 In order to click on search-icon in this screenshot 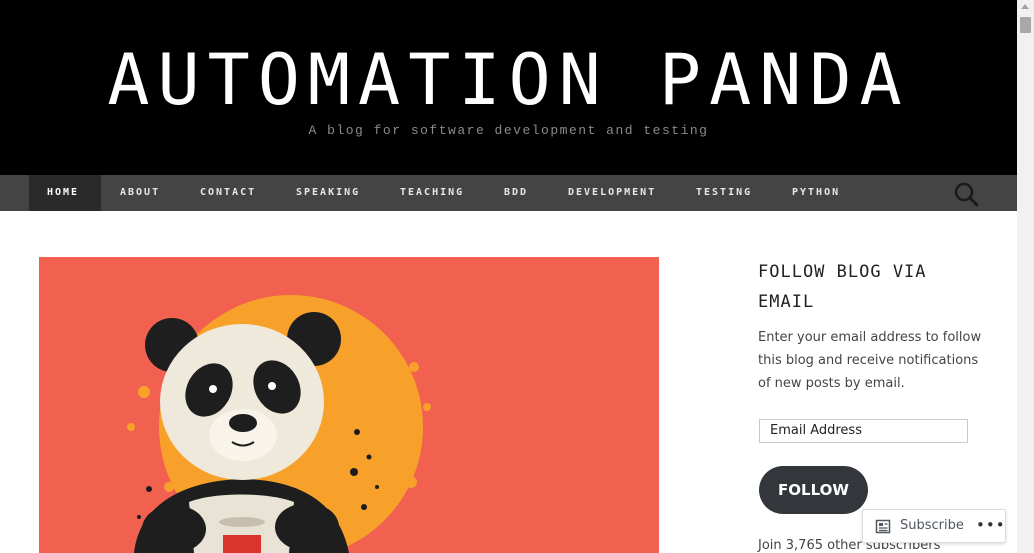, I will do `click(966, 194)`.